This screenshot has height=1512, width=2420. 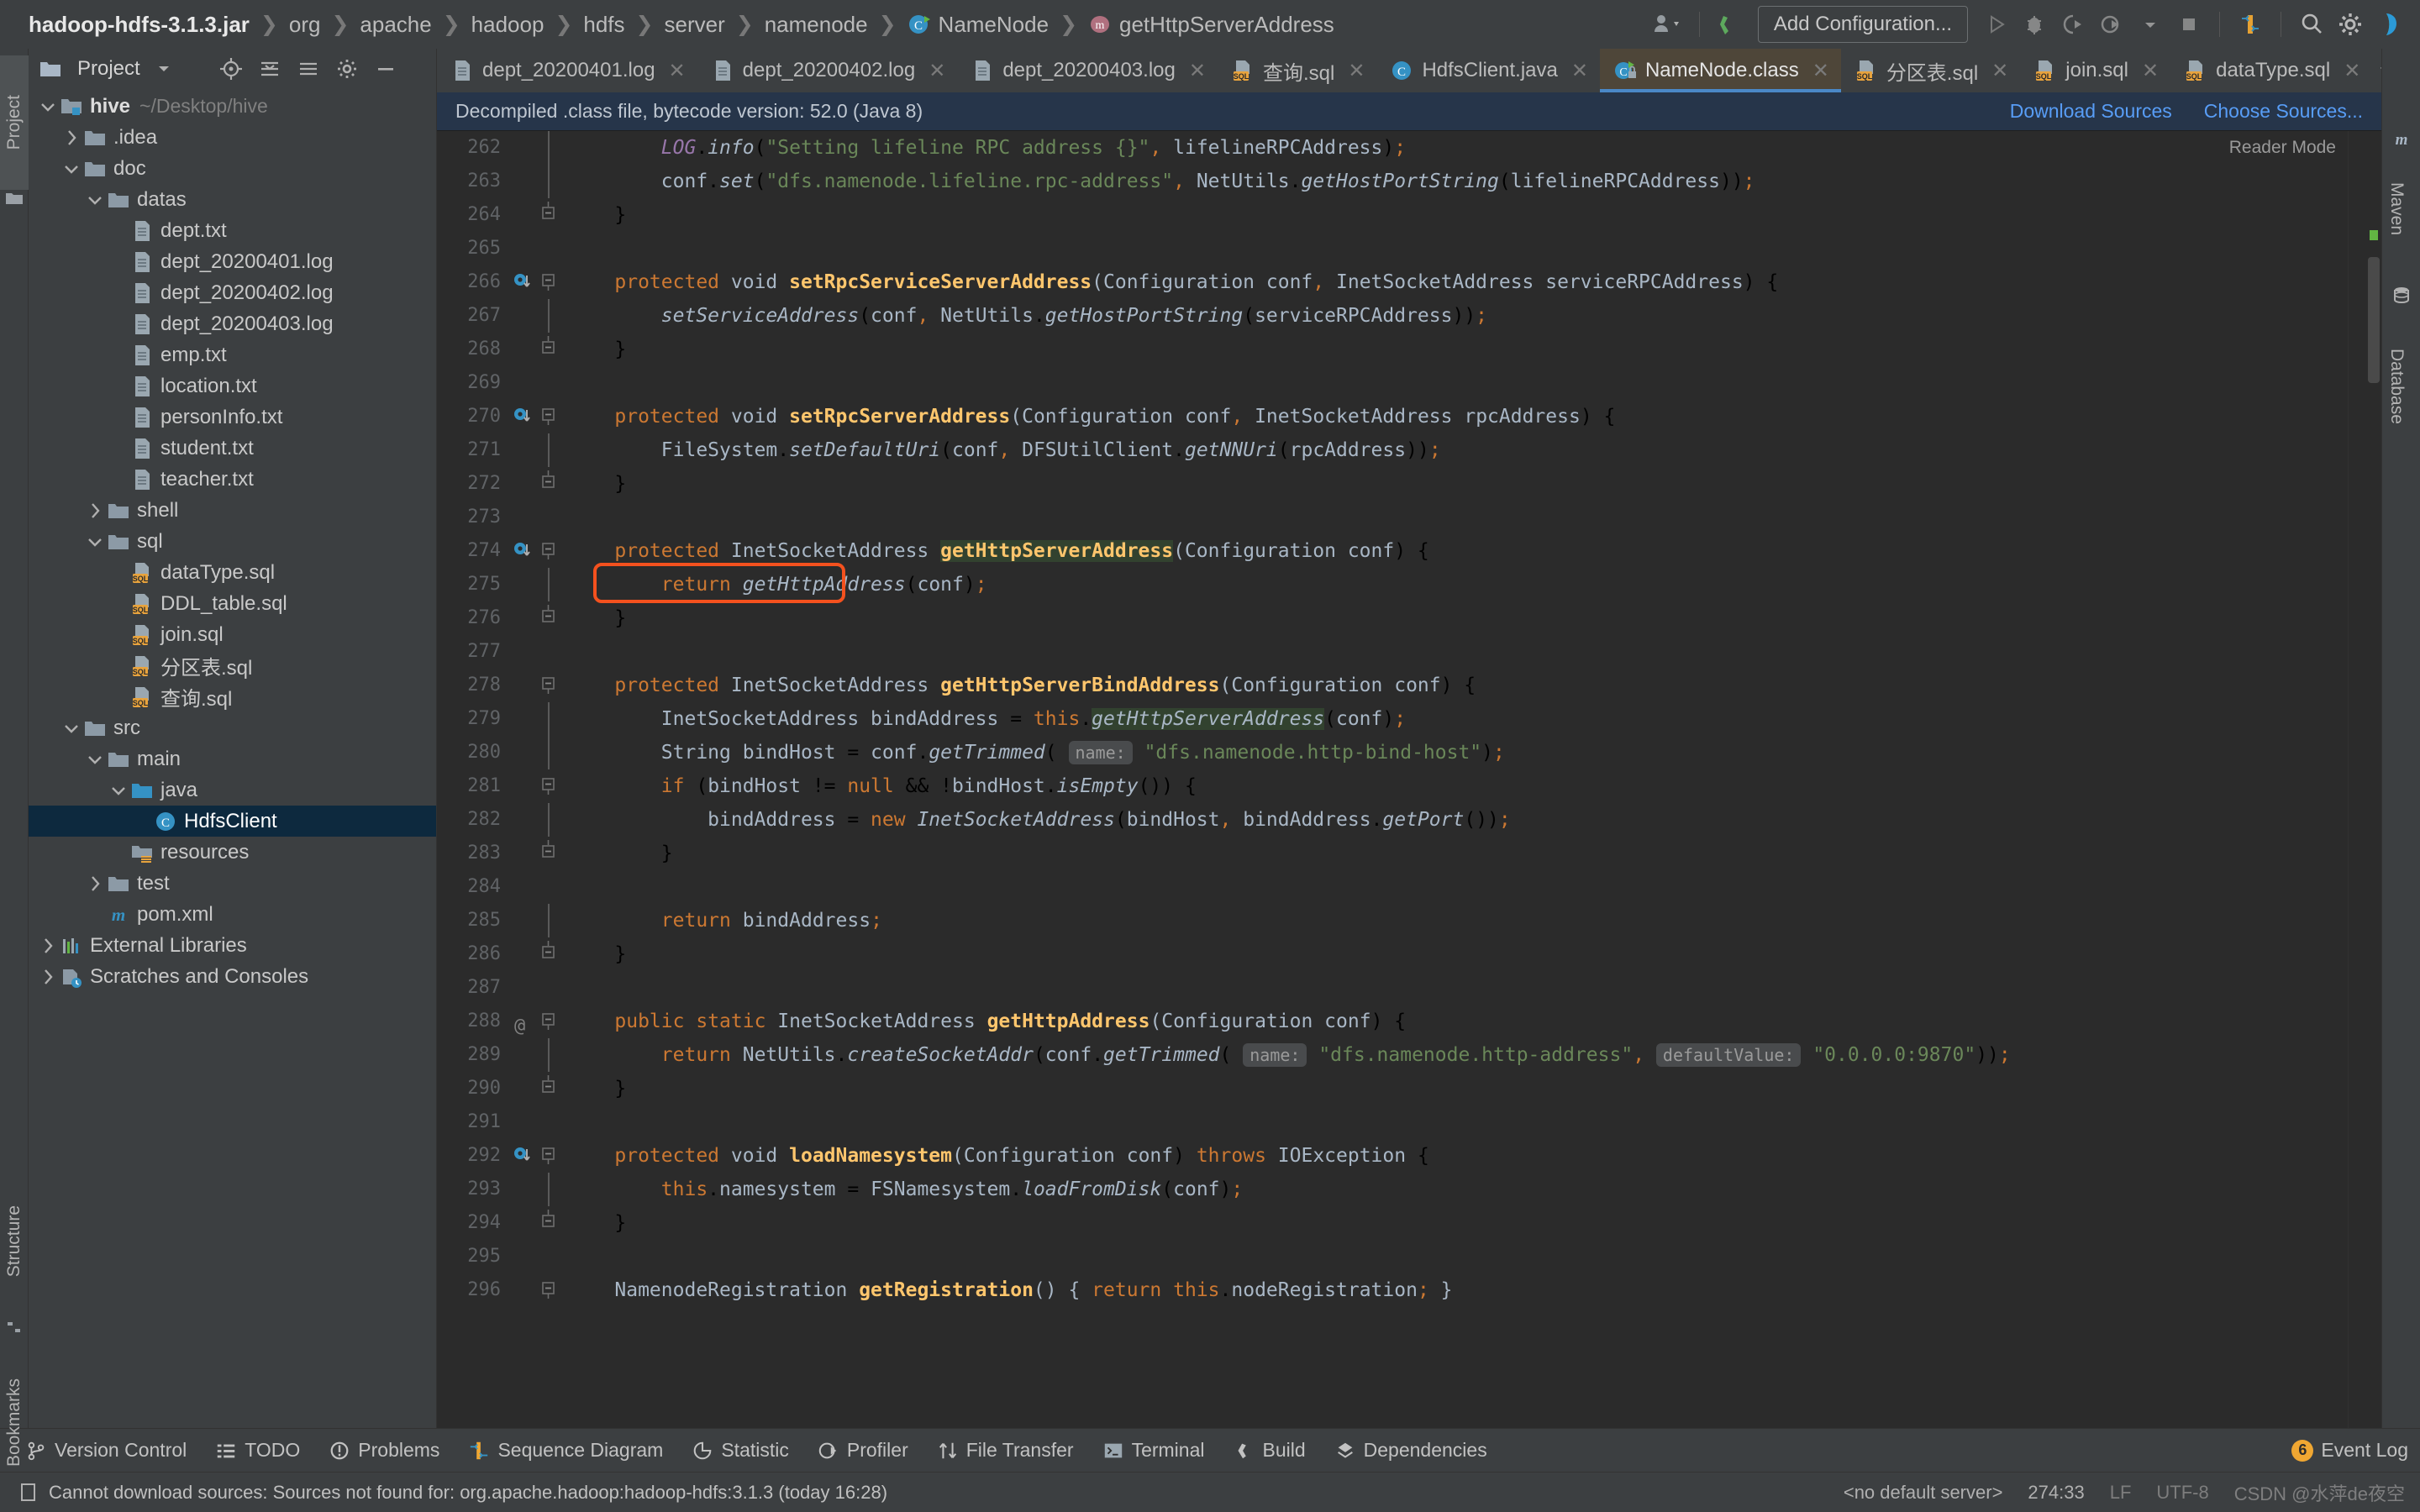 What do you see at coordinates (233, 386) in the screenshot?
I see `tree-node: location.txt` at bounding box center [233, 386].